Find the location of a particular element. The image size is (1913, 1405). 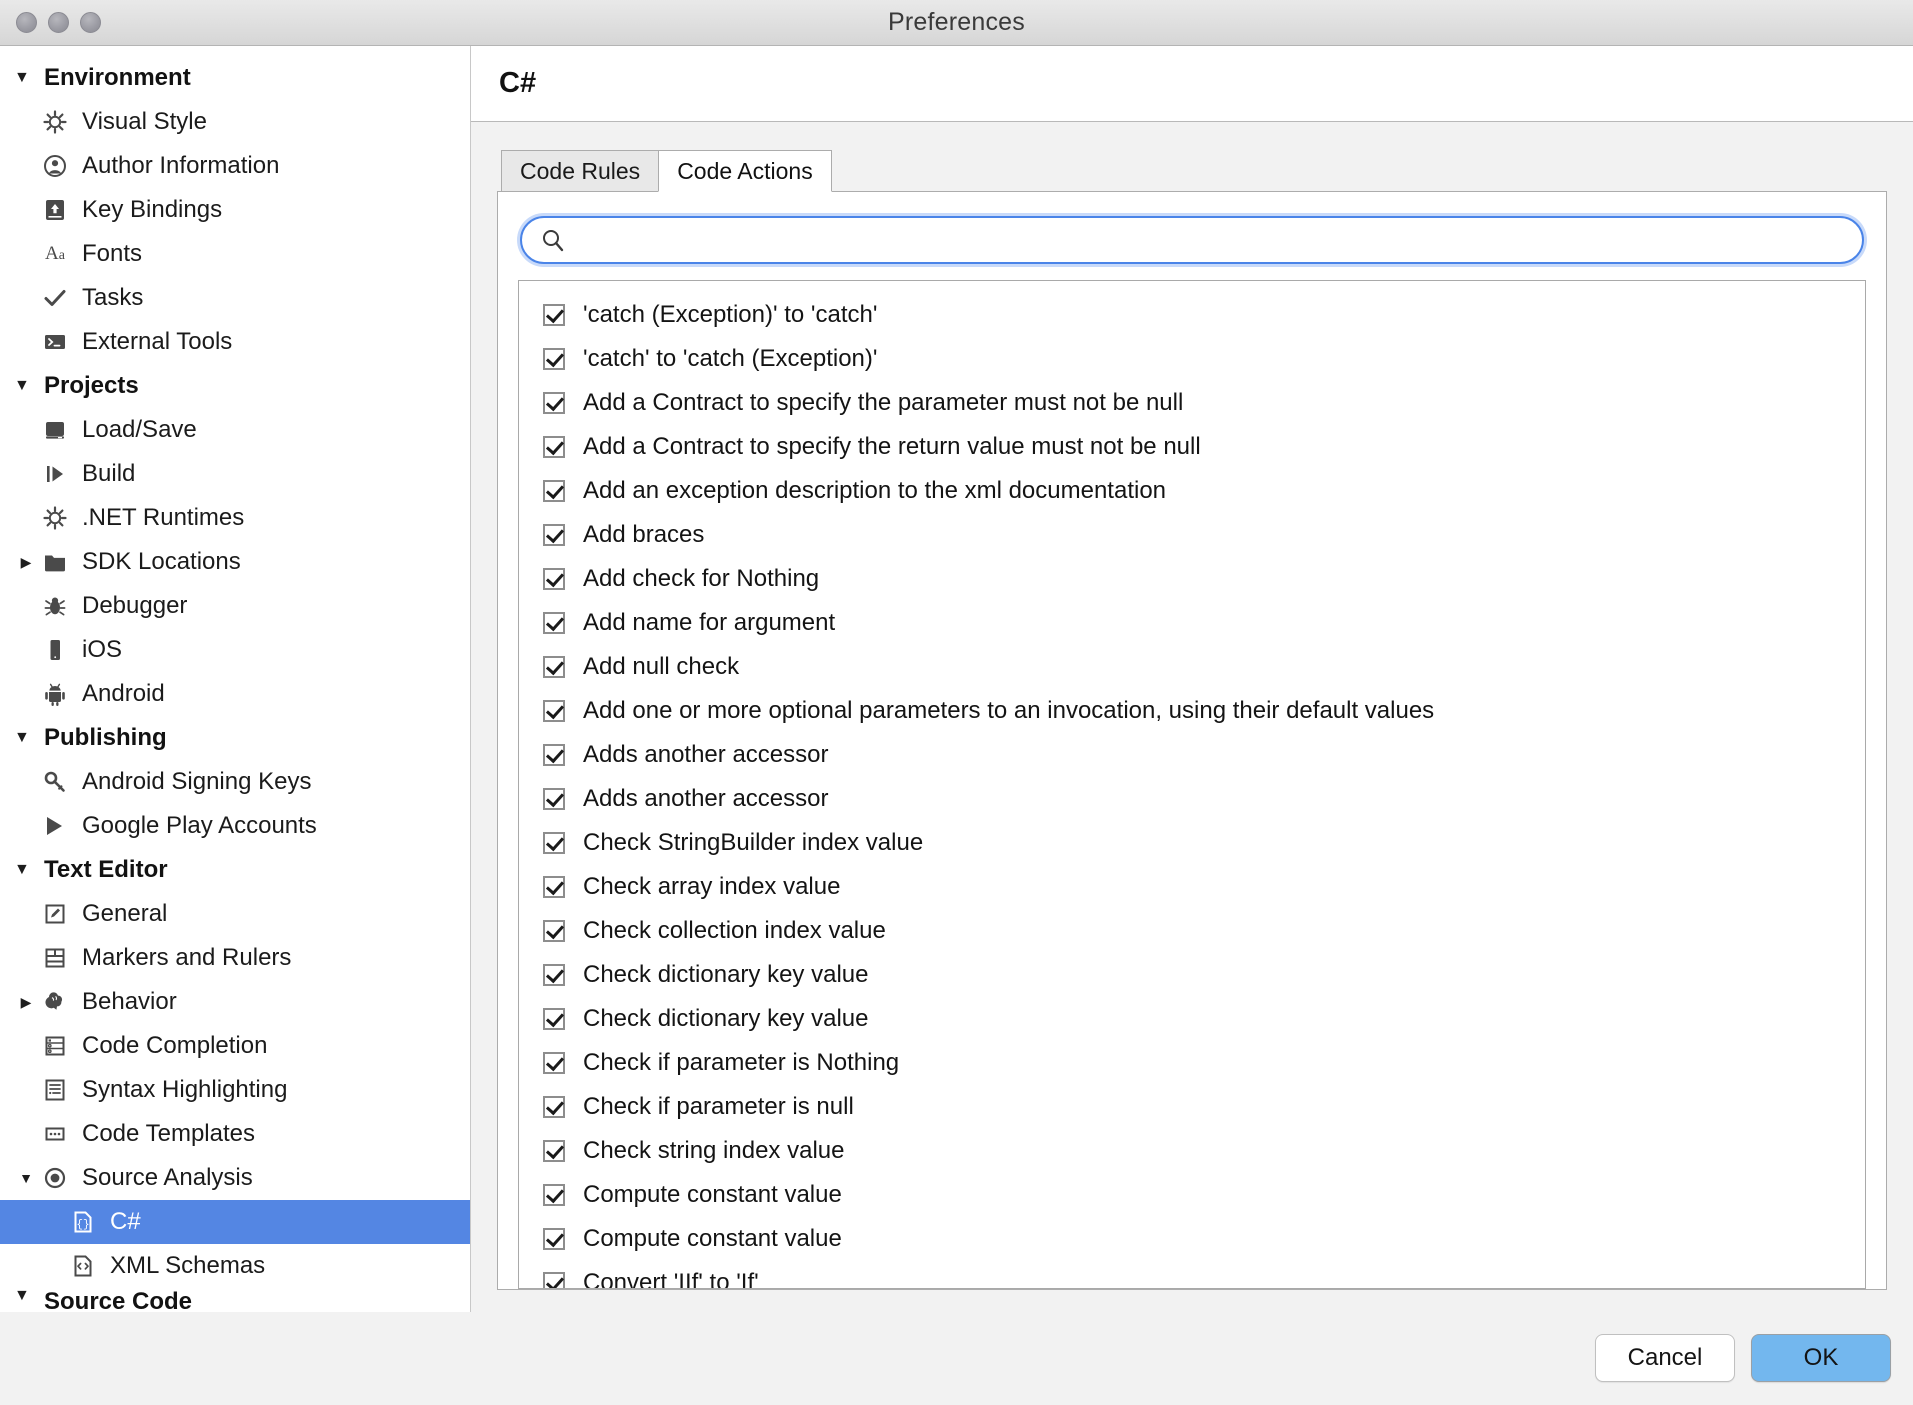

tab-code-actions: Code Actions is located at coordinates (745, 171).